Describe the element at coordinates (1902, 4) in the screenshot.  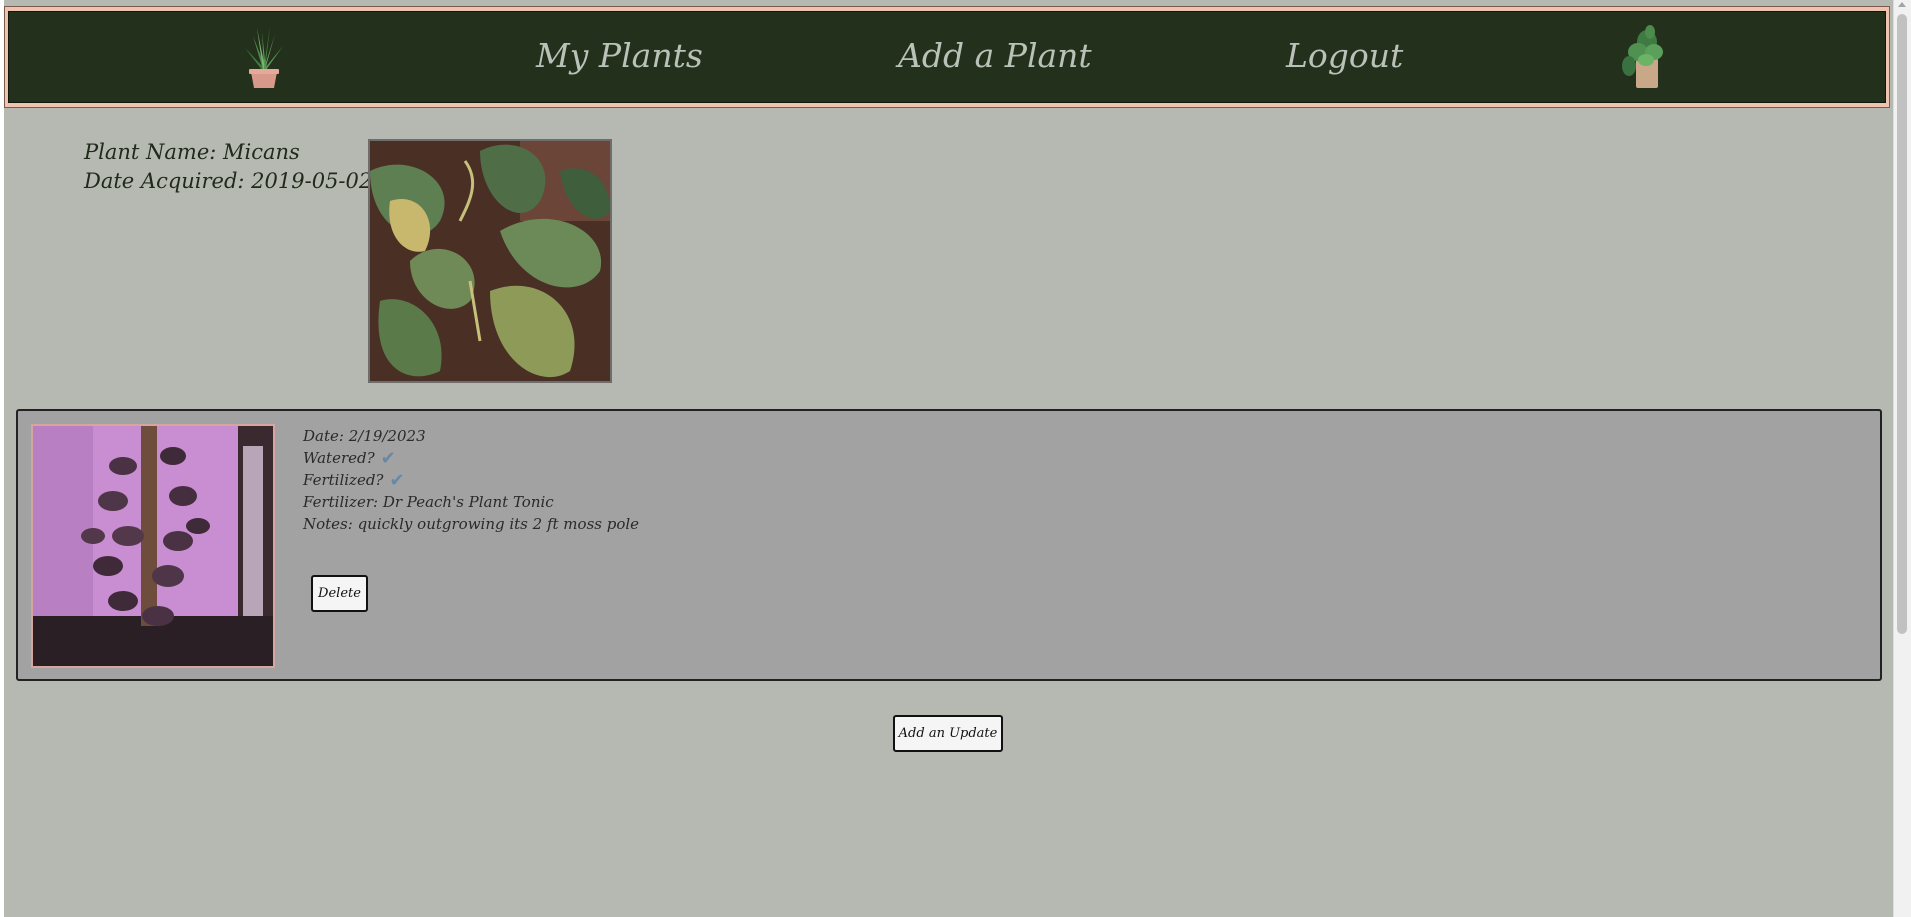
I see `scroll-up-icon` at that location.